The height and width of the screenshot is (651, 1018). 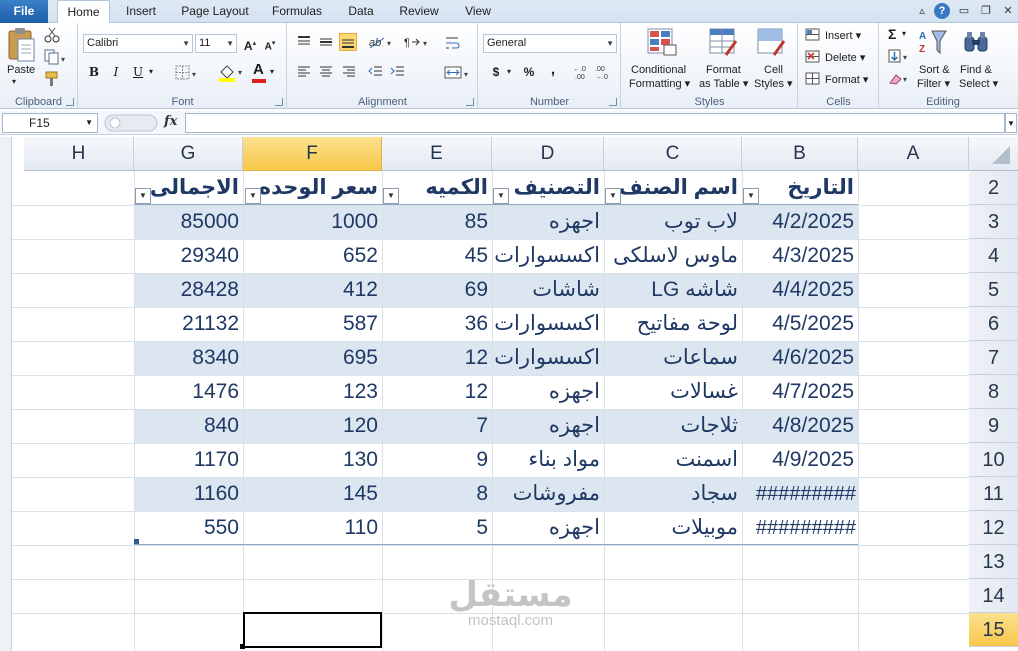 I want to click on align-right-icon, so click(x=349, y=72).